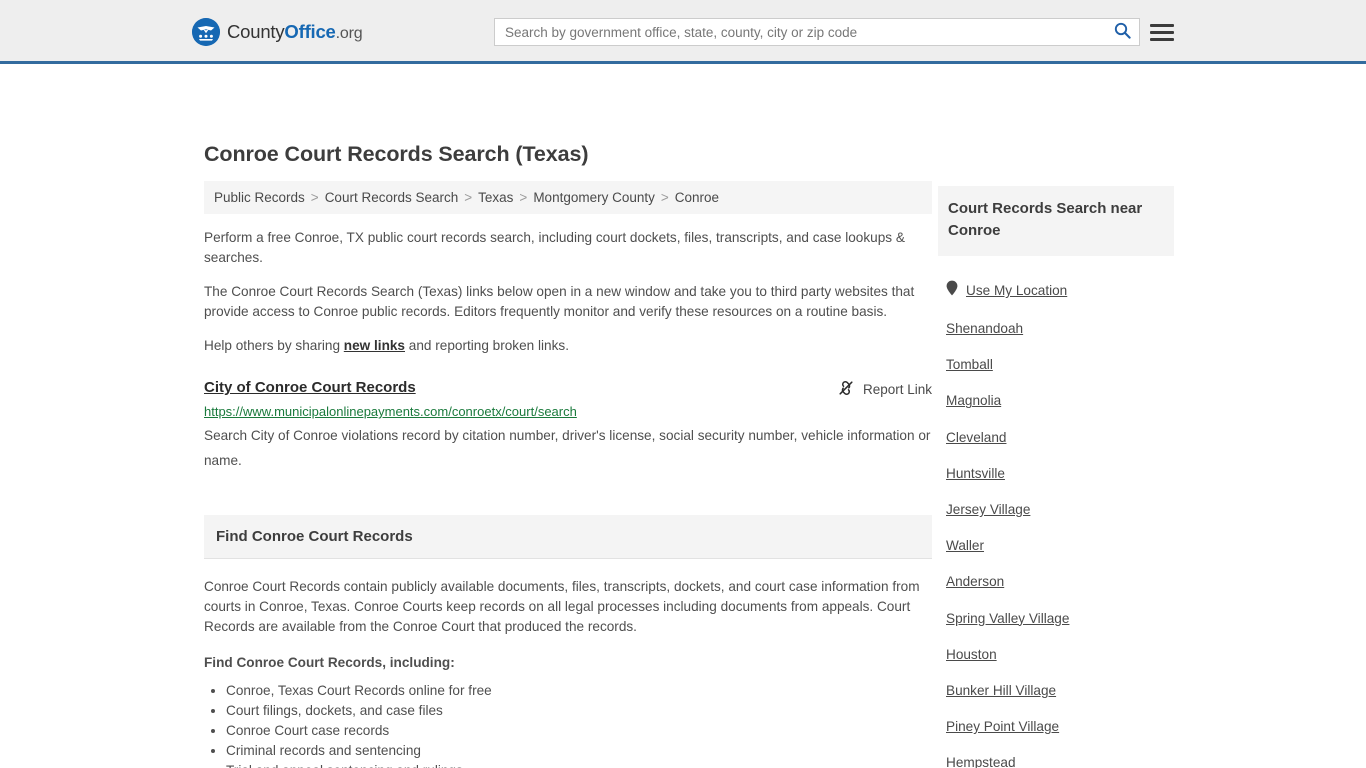  Describe the element at coordinates (579, 751) in the screenshot. I see `list-item: Criminal records and sentencing` at that location.